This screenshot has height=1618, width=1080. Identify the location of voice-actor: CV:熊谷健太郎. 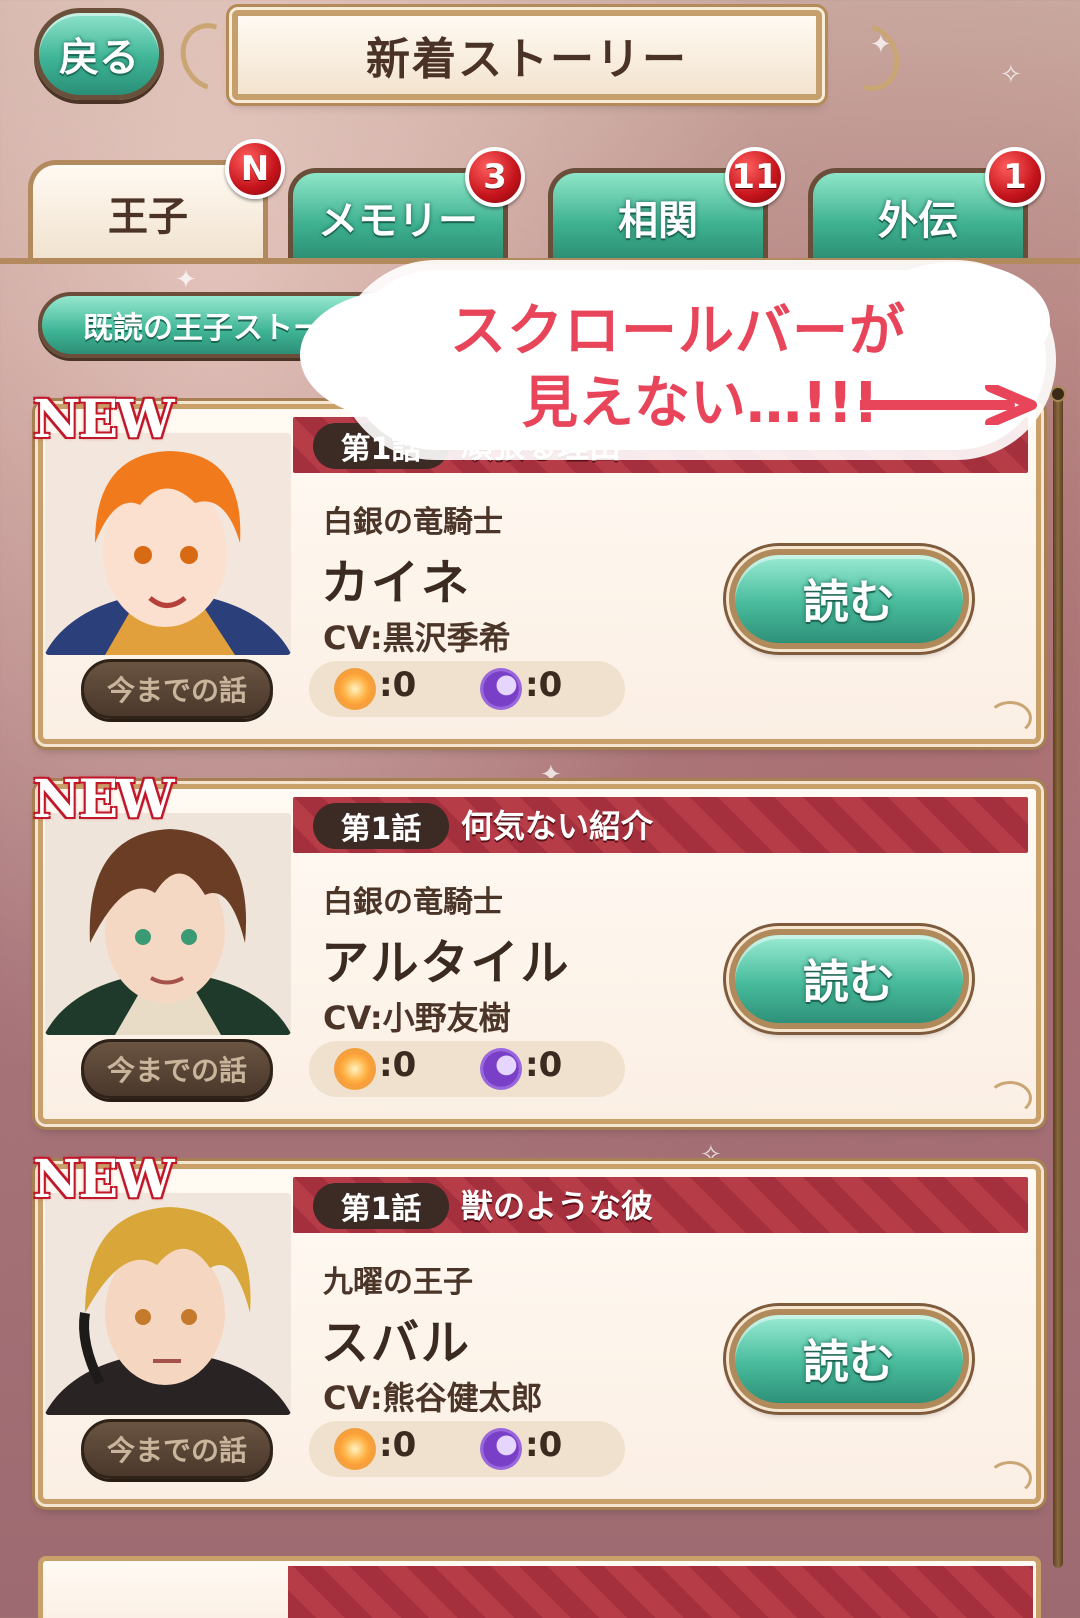
(433, 1398).